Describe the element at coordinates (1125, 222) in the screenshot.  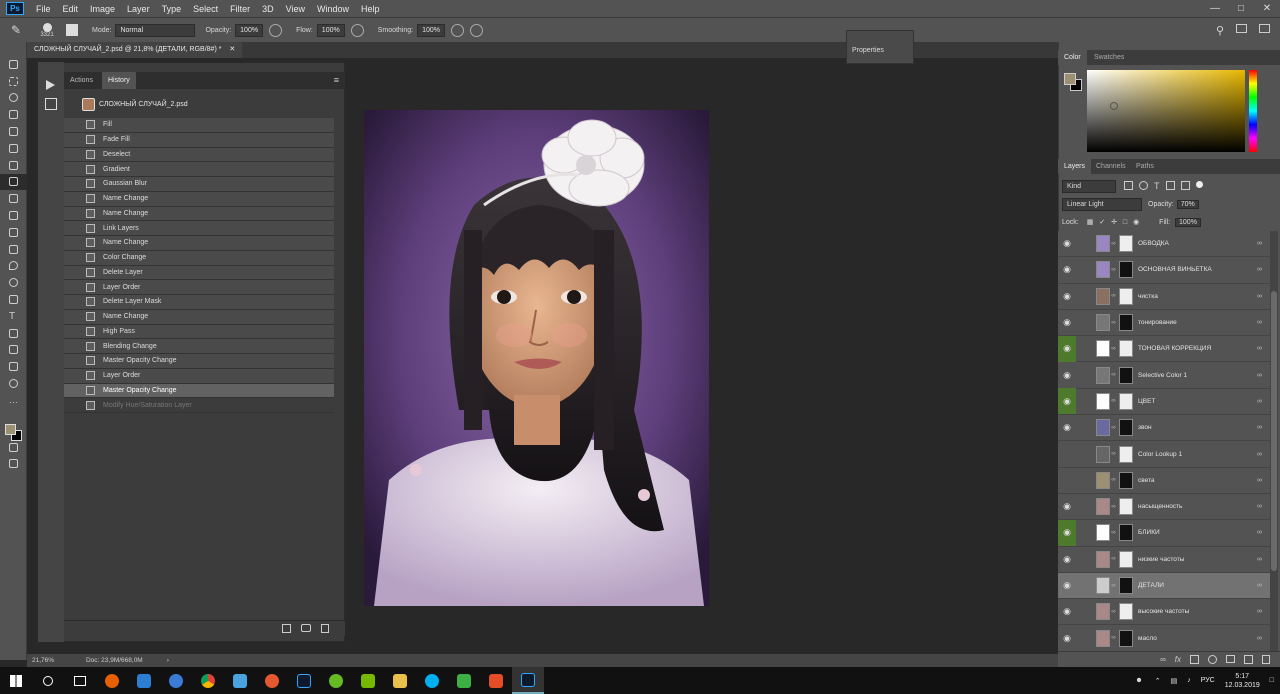
I see `lock-artboard-icon: □` at that location.